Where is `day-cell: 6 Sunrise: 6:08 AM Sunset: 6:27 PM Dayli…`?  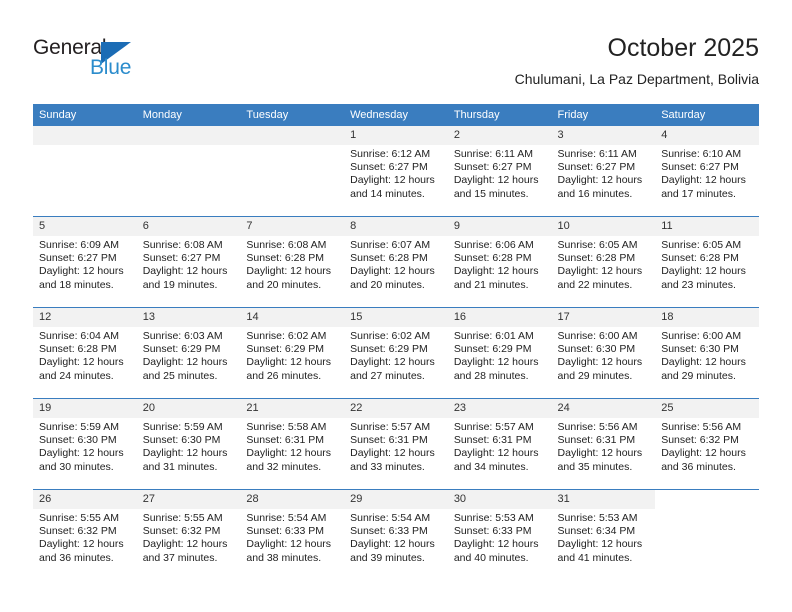
day-cell: 6 Sunrise: 6:08 AM Sunset: 6:27 PM Dayli… is located at coordinates (188, 262).